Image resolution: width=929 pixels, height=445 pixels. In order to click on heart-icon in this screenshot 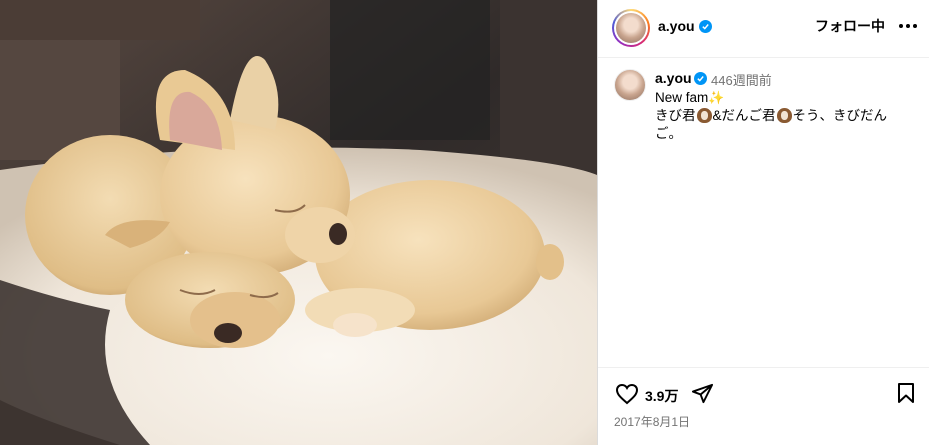, I will do `click(627, 395)`.